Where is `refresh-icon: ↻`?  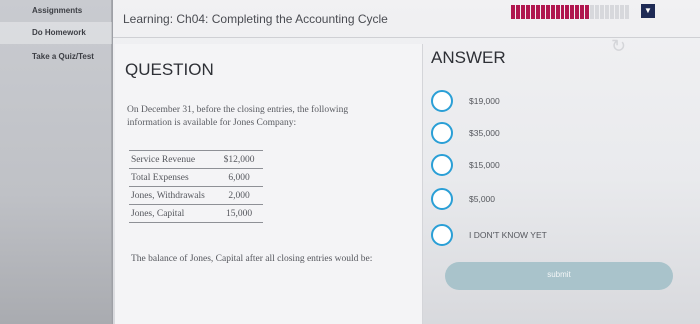
refresh-icon: ↻ is located at coordinates (619, 46).